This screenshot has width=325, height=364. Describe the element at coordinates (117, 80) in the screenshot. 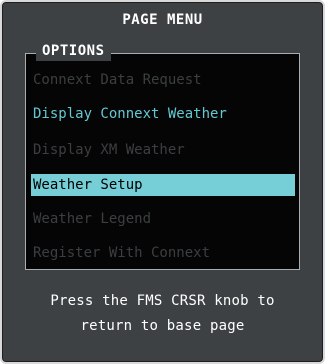

I see `menu-item-connext-data-request: Connext Data Request` at that location.